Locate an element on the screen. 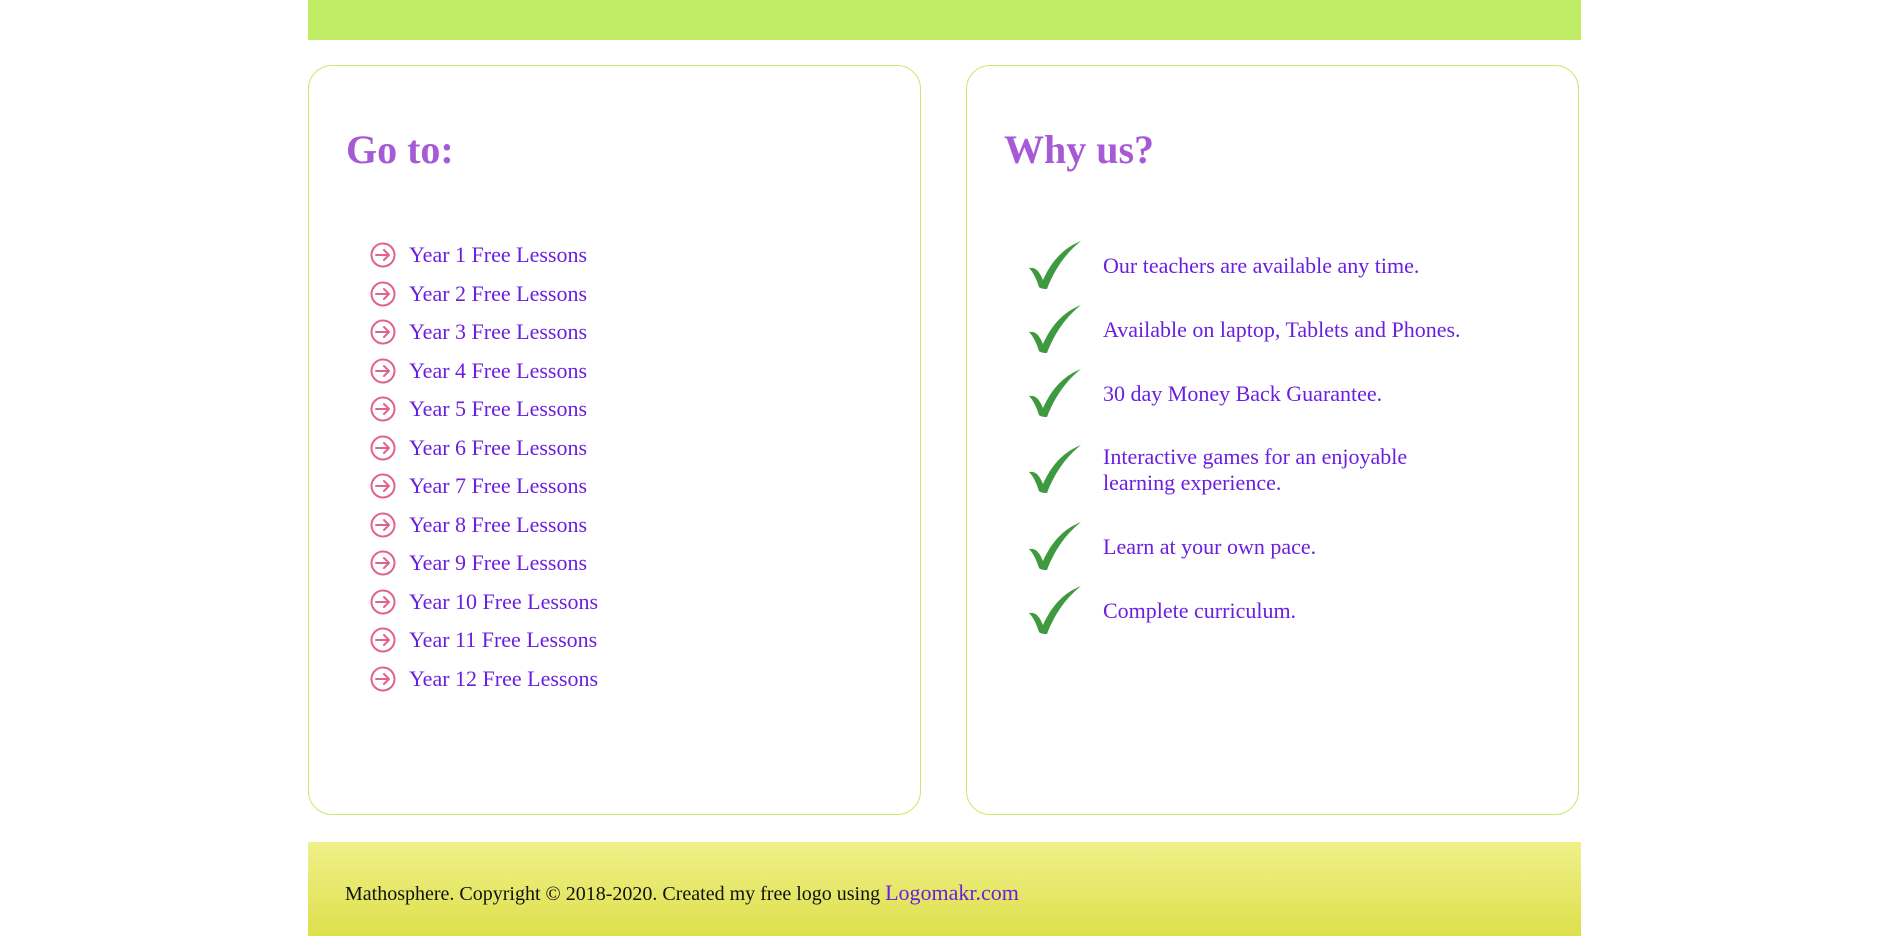 The width and height of the screenshot is (1887, 936). list-item: Year 9 Free Lessons is located at coordinates (483, 563).